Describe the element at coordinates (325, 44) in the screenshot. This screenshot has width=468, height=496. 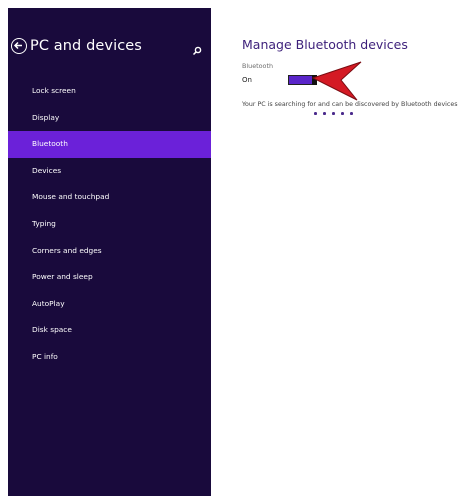
I see `main-heading: Manage Bluetooth devices` at that location.